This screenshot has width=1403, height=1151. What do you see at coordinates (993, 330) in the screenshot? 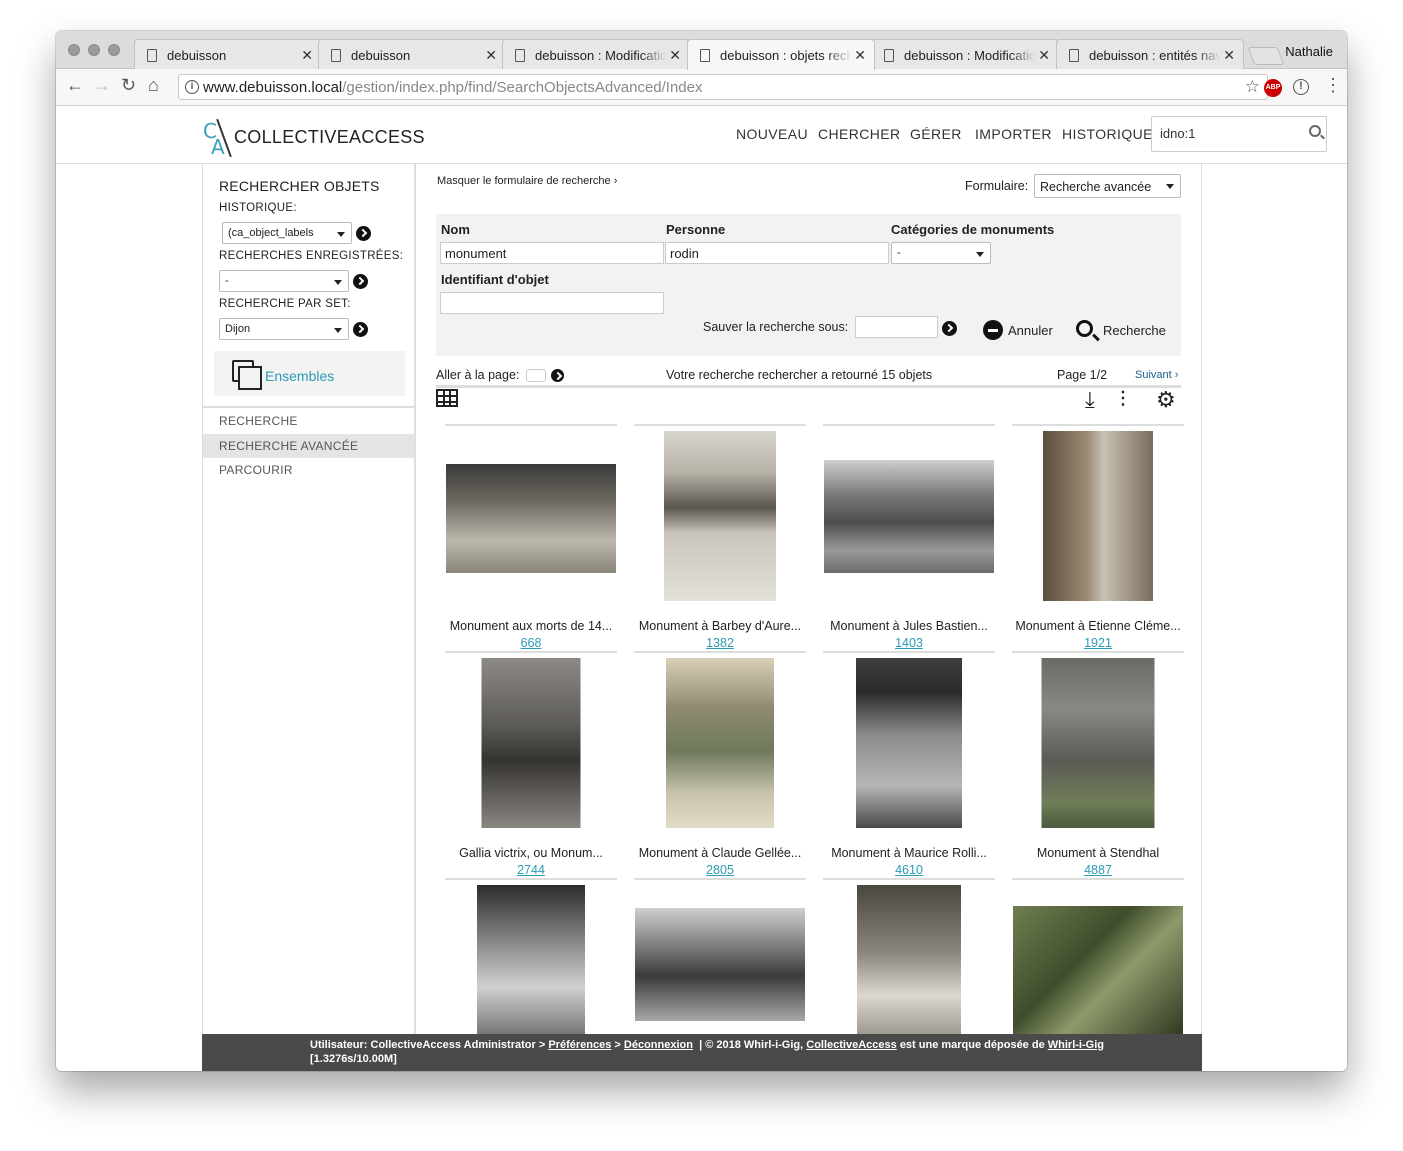
I see `cancel-icon` at bounding box center [993, 330].